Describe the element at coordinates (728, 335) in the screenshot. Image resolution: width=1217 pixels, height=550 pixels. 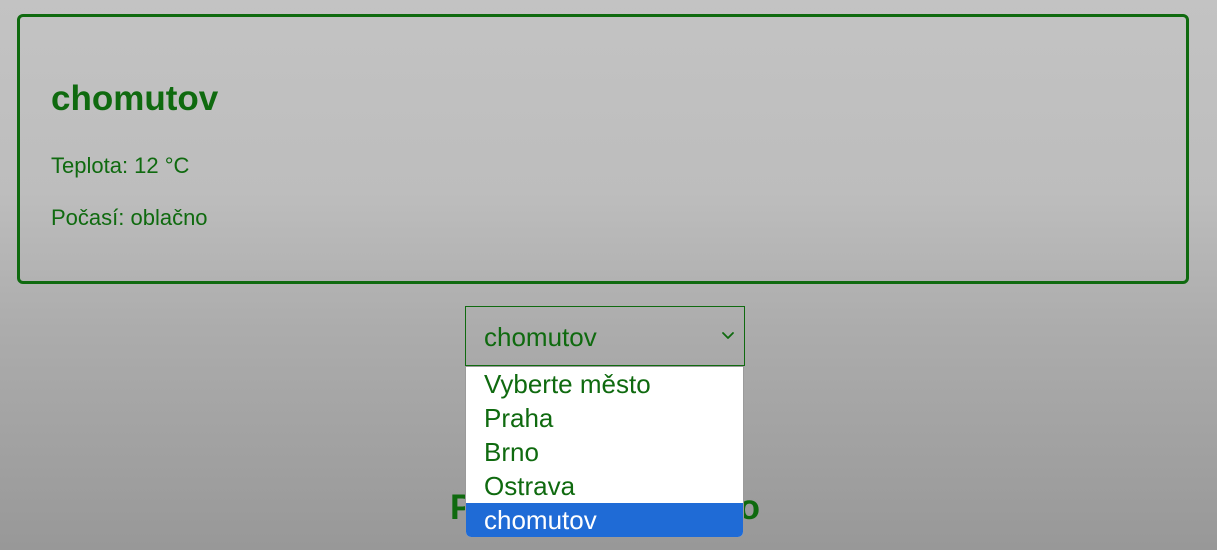
I see `chevron-down-icon` at that location.